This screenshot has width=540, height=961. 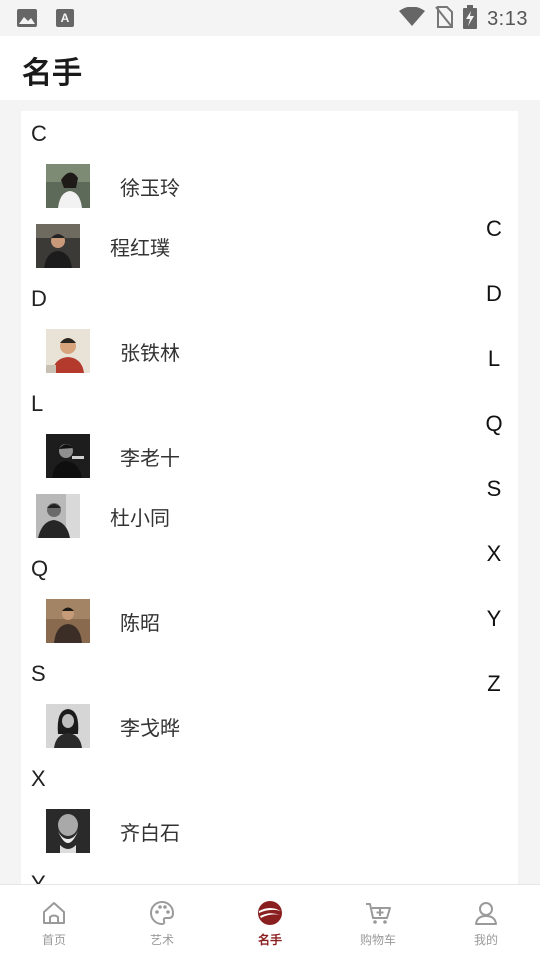 I want to click on artist-name: 李老十, so click(x=150, y=457).